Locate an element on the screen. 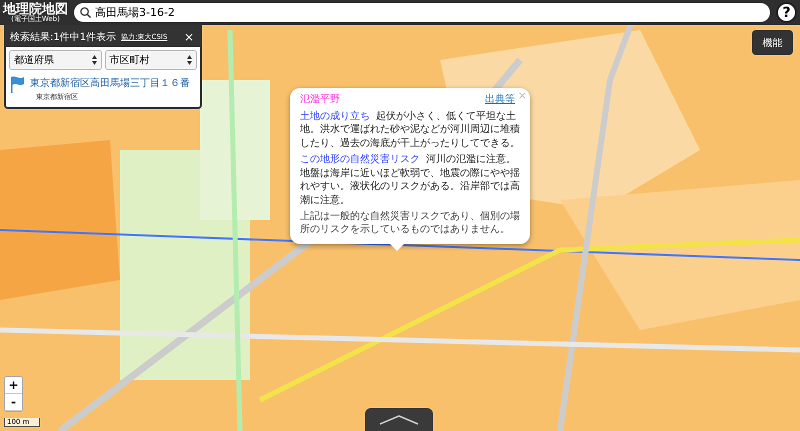 Image resolution: width=800 pixels, height=431 pixels. search-icon is located at coordinates (85, 12).